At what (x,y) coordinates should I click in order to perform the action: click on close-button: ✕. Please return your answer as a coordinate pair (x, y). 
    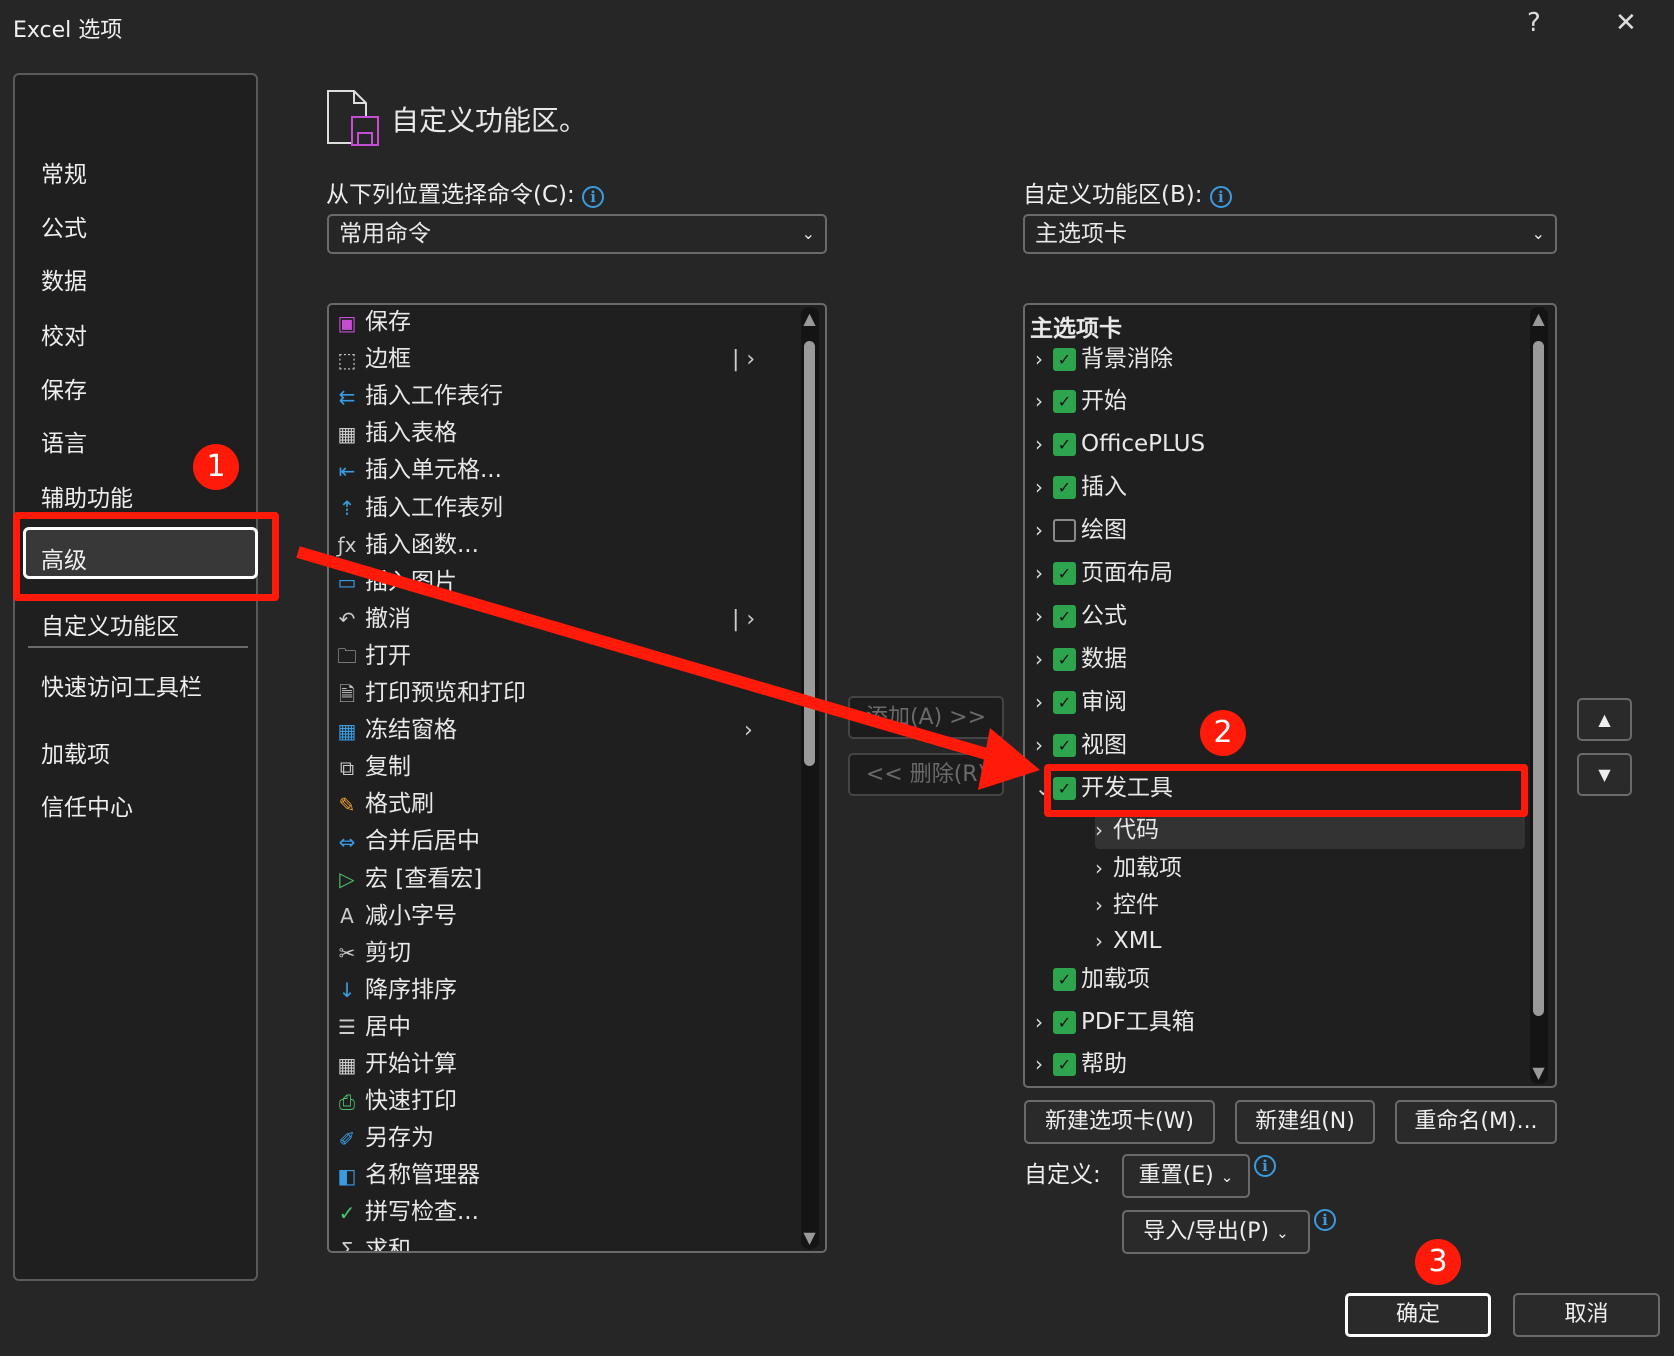
    Looking at the image, I should click on (1626, 23).